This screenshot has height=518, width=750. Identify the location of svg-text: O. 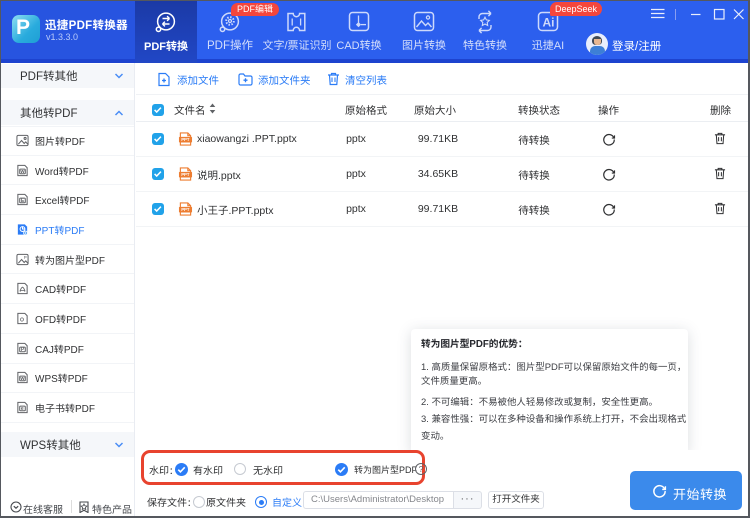
(22, 320).